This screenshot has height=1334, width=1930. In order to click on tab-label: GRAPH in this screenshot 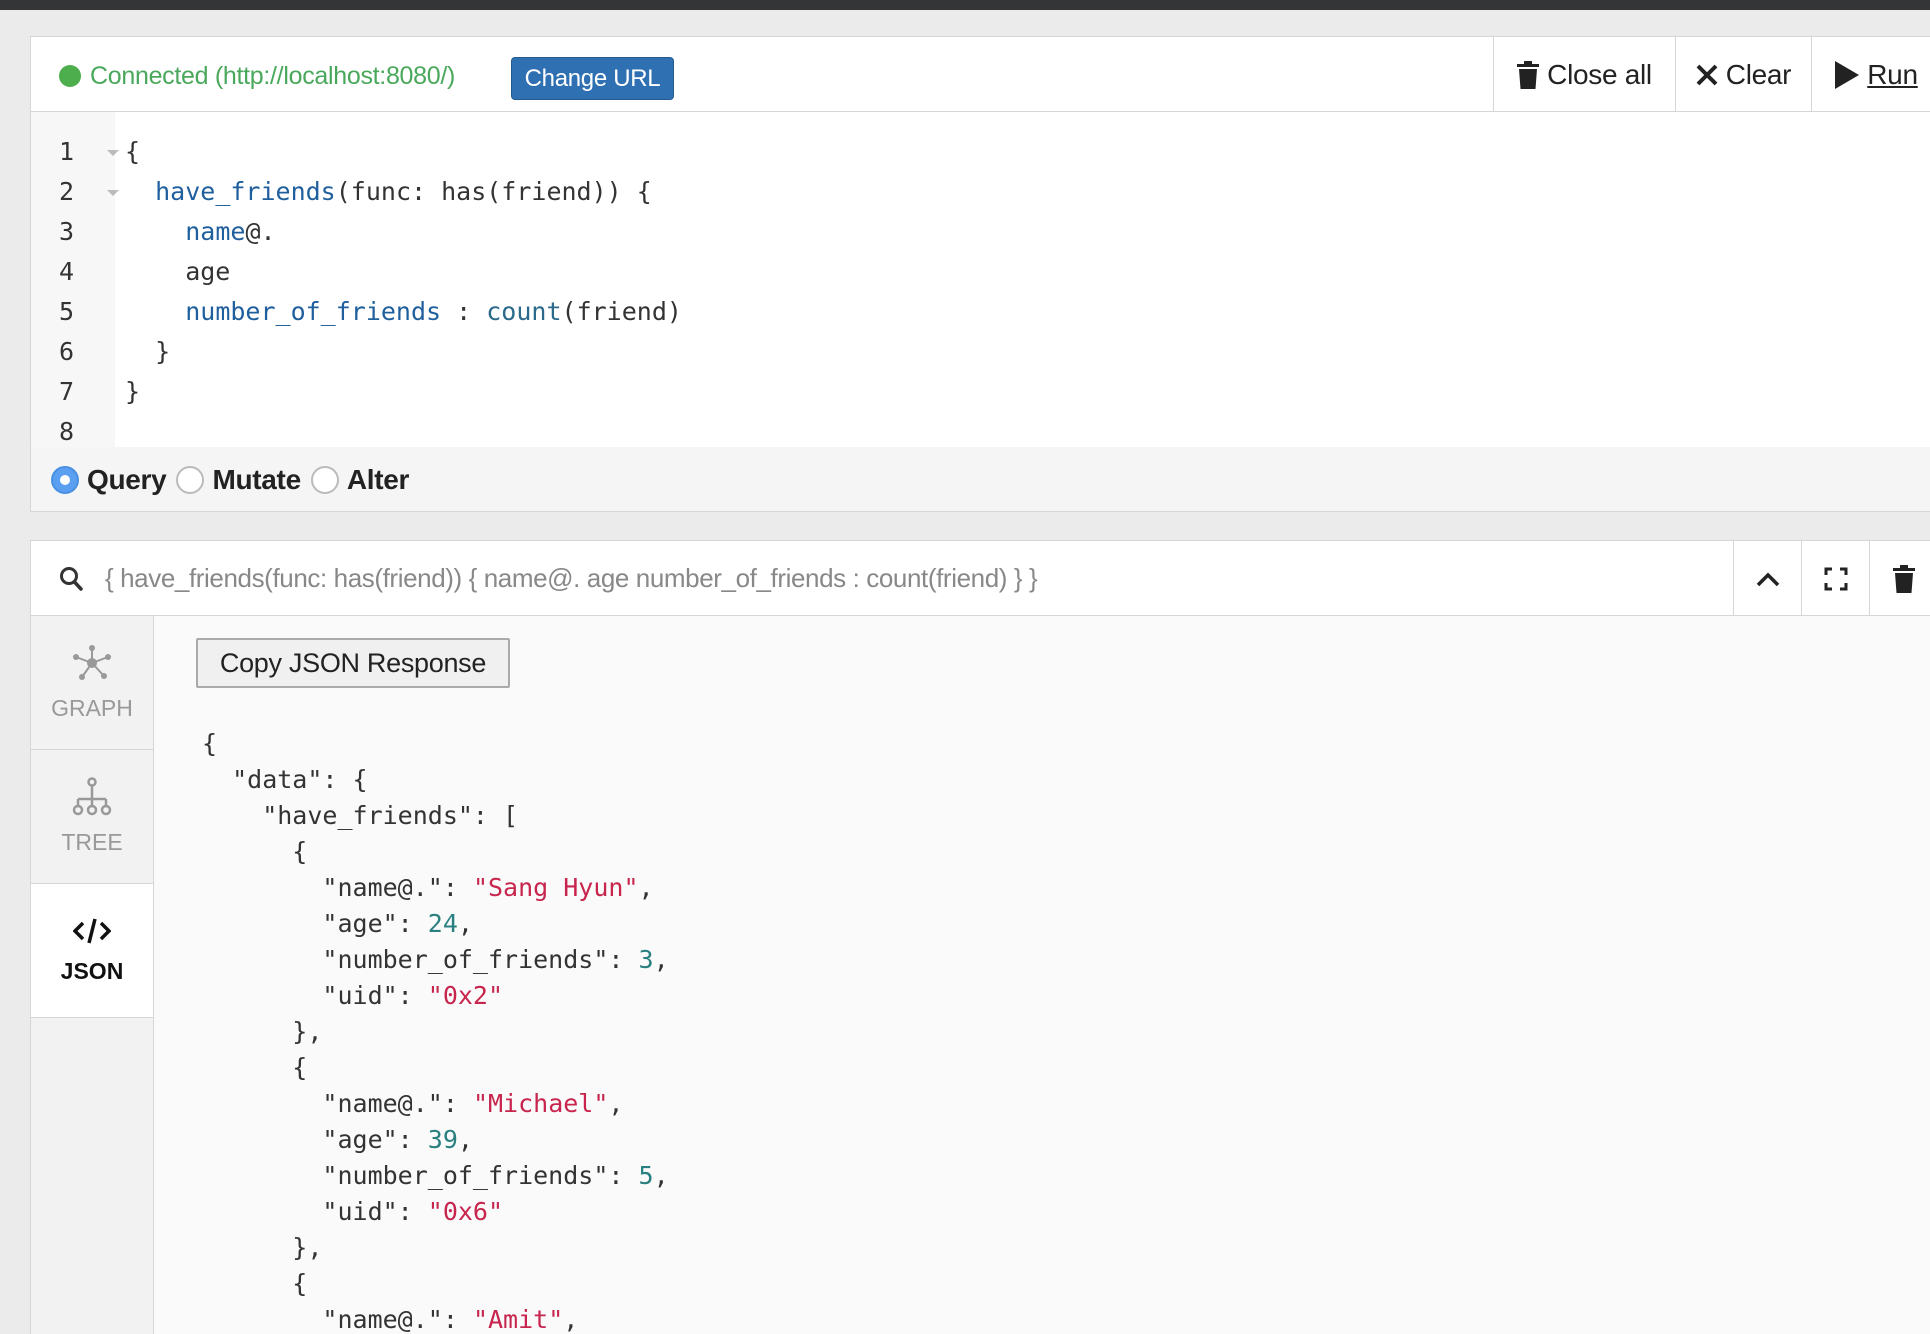, I will do `click(92, 708)`.